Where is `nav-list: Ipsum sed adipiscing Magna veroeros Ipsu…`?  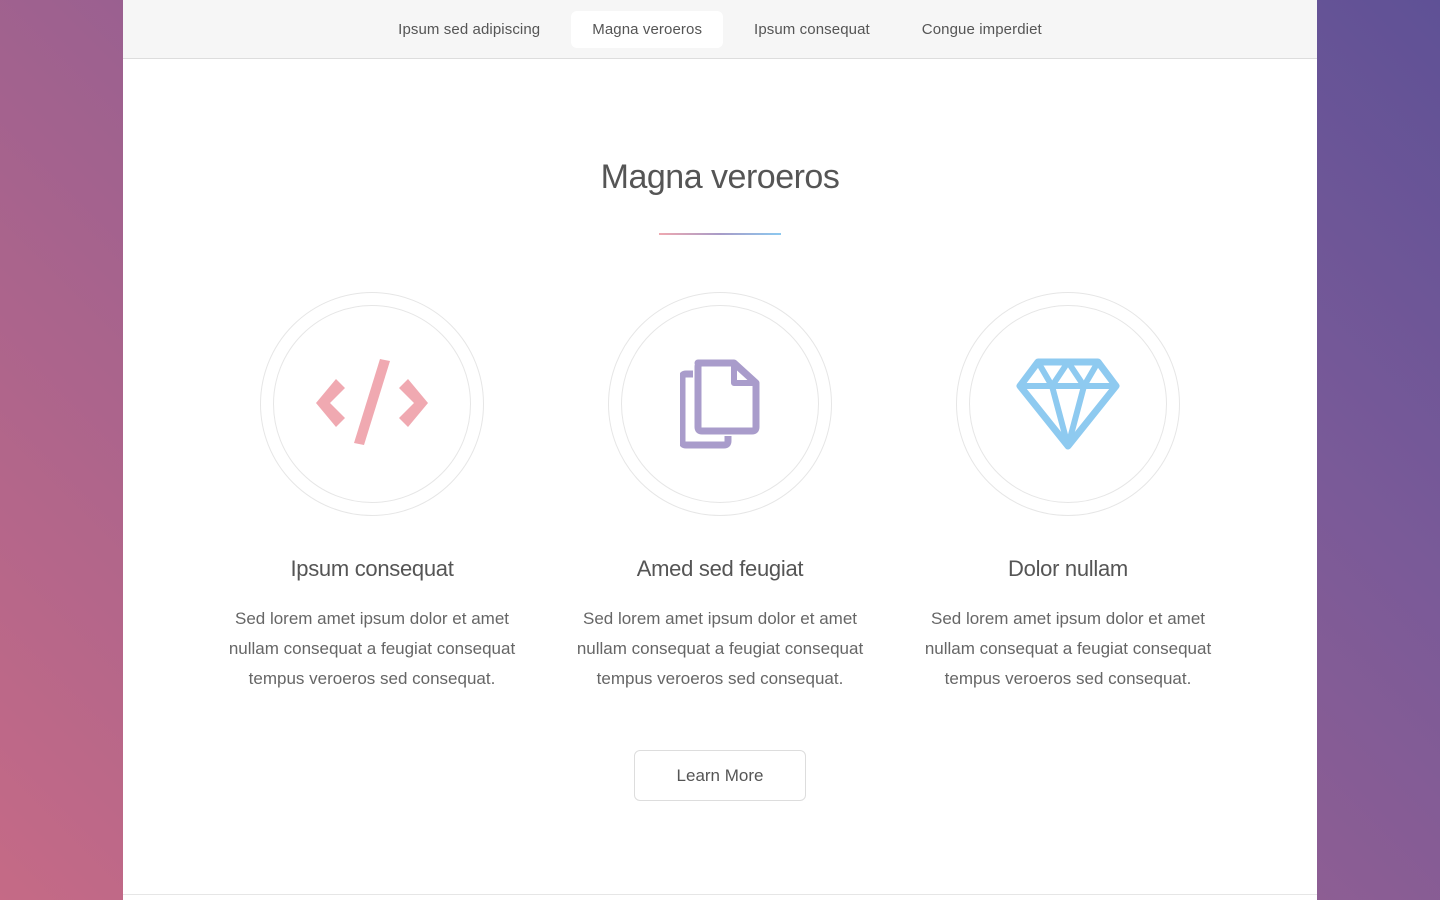
nav-list: Ipsum sed adipiscing Magna veroeros Ipsu… is located at coordinates (720, 29).